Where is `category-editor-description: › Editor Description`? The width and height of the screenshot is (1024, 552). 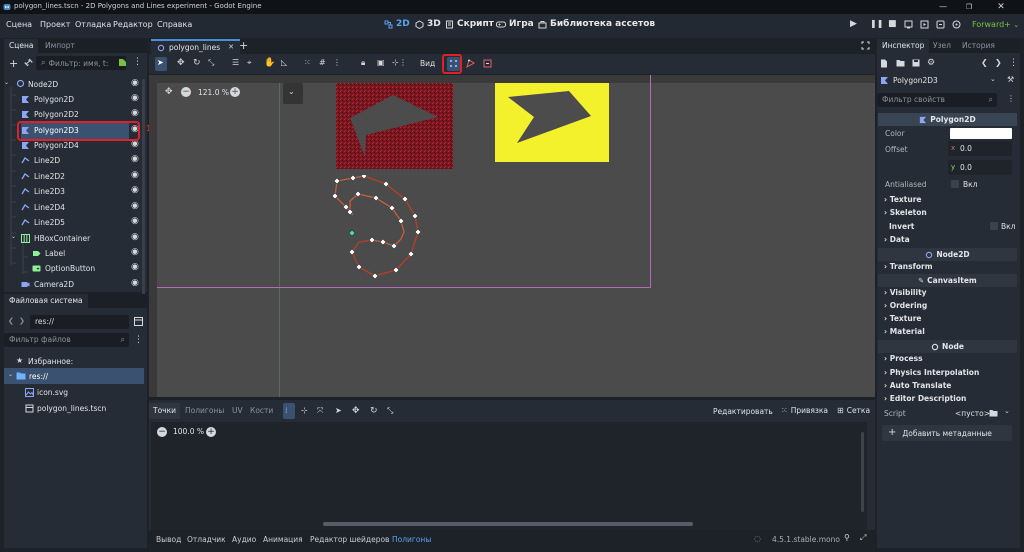
category-editor-description: › Editor Description is located at coordinates (925, 398).